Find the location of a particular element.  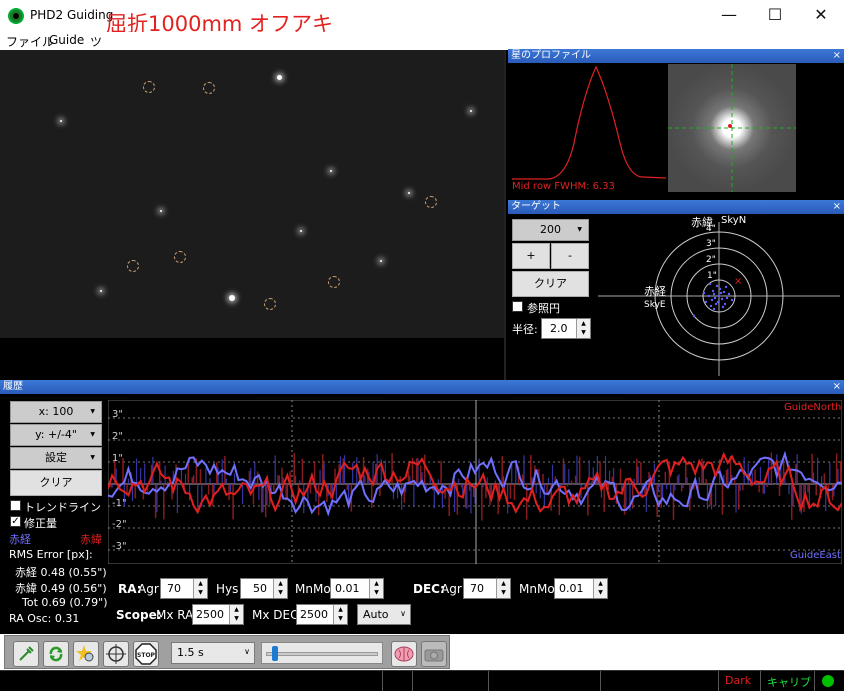

gamma-slider is located at coordinates (322, 653).